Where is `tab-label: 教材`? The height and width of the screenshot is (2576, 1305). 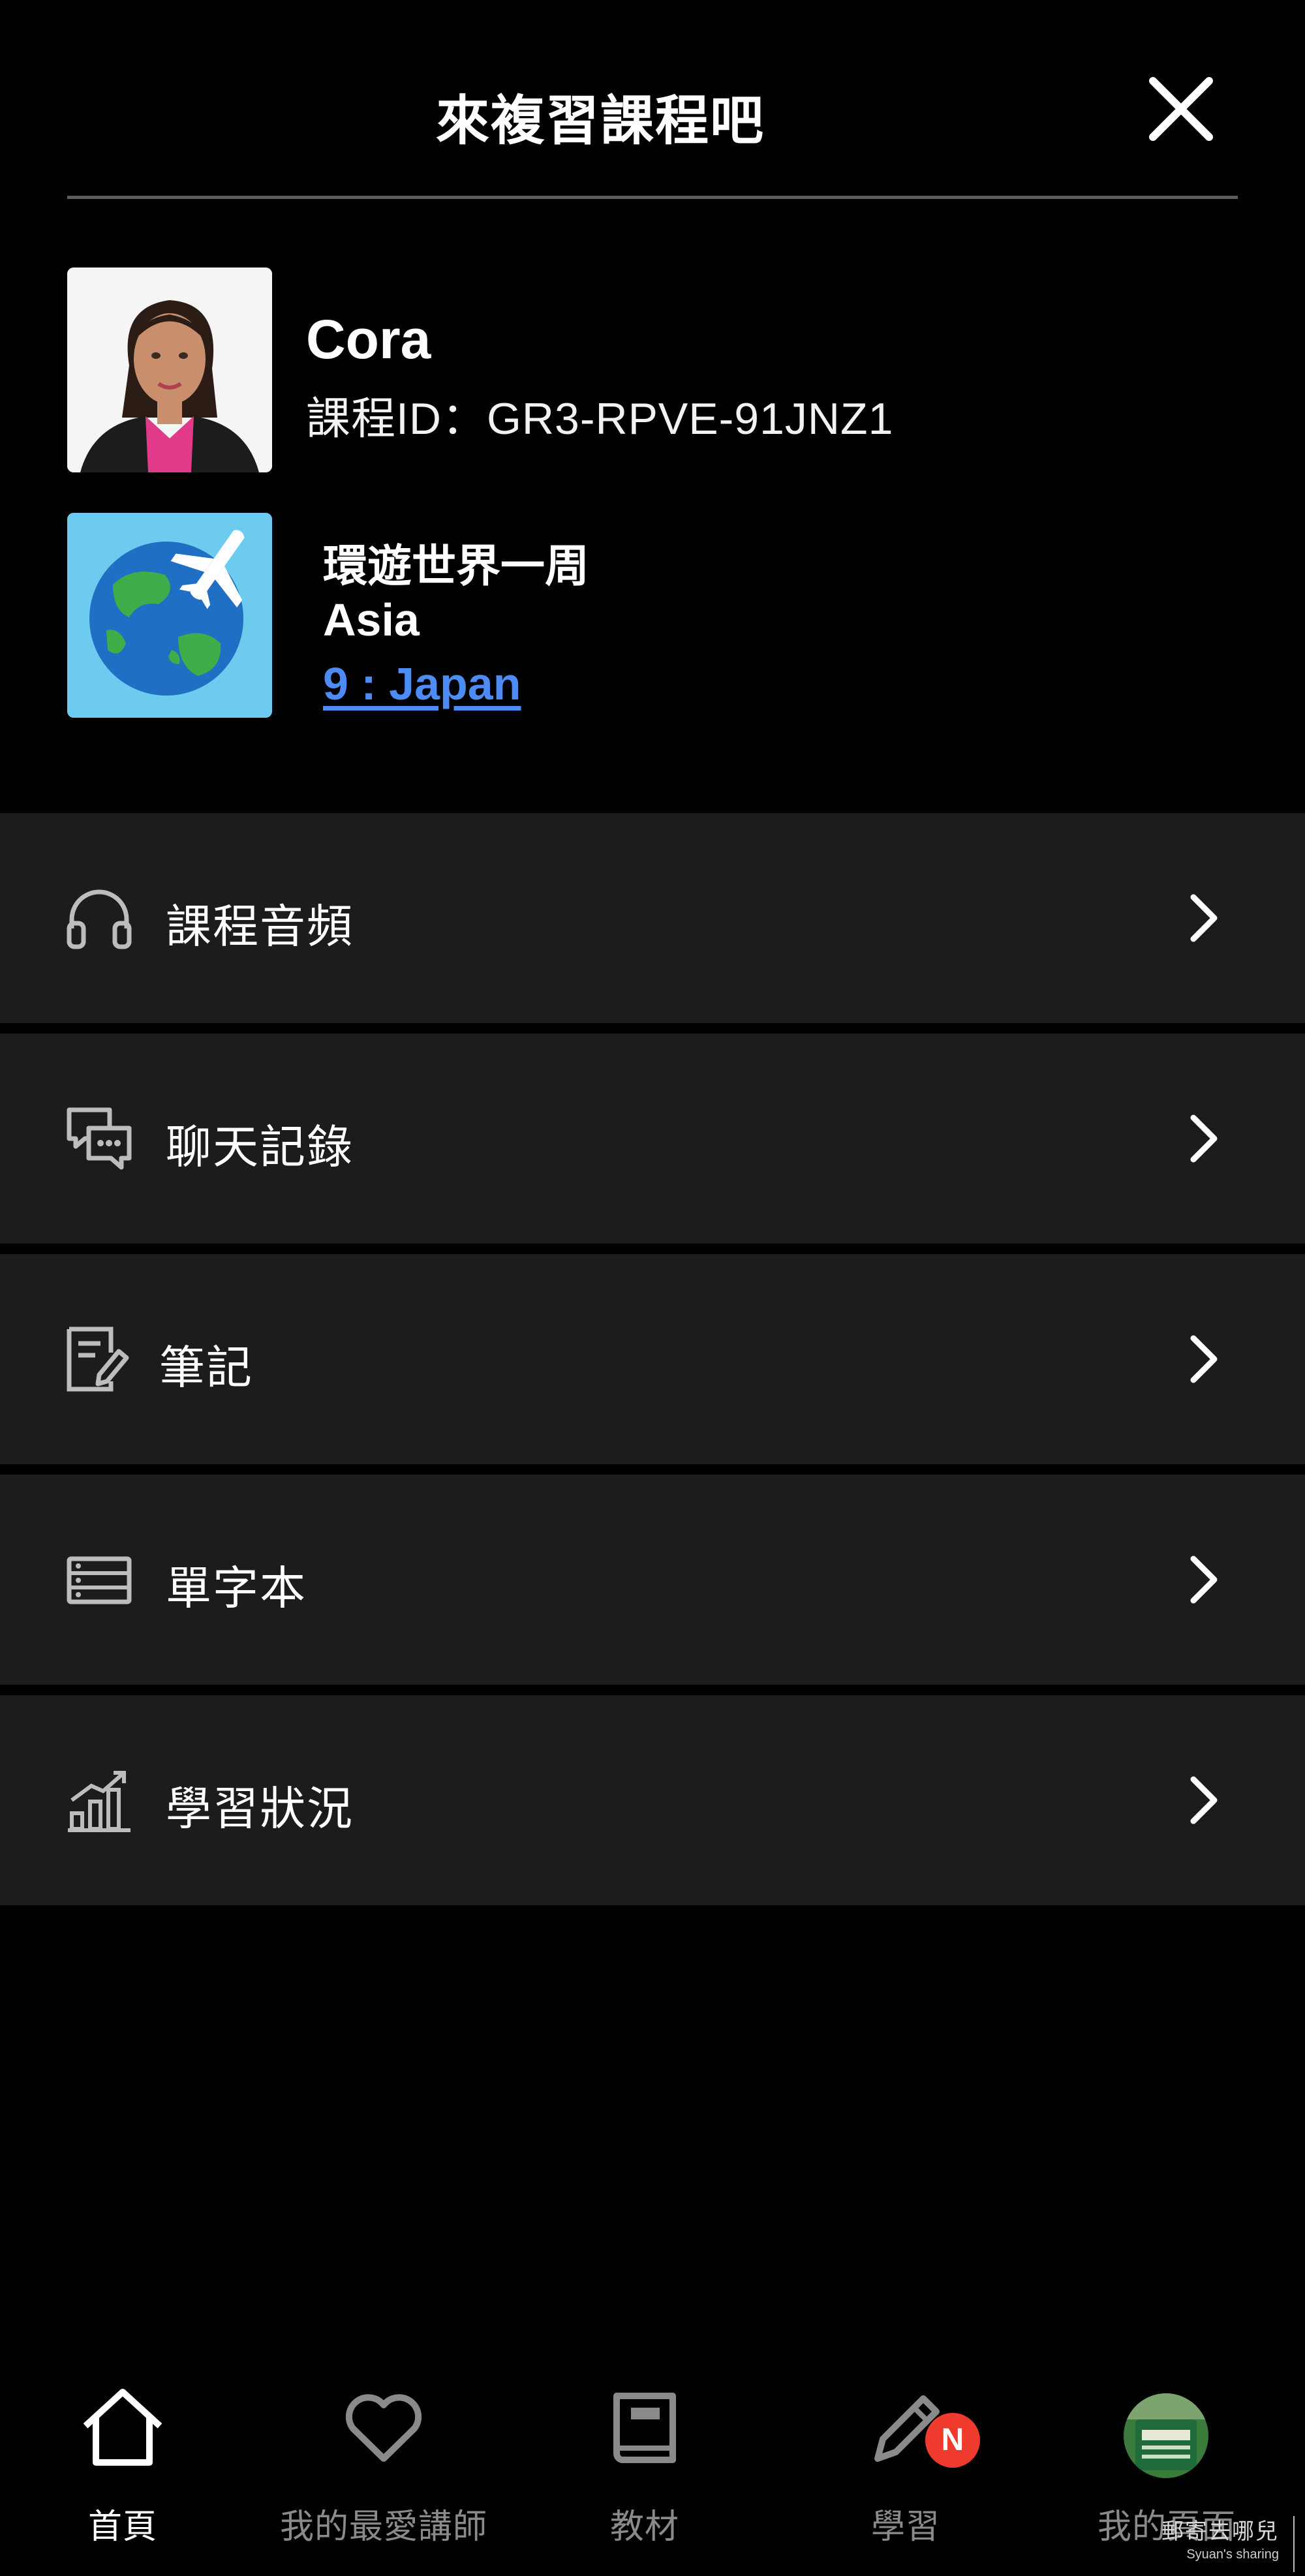
tab-label: 教材 is located at coordinates (644, 2527).